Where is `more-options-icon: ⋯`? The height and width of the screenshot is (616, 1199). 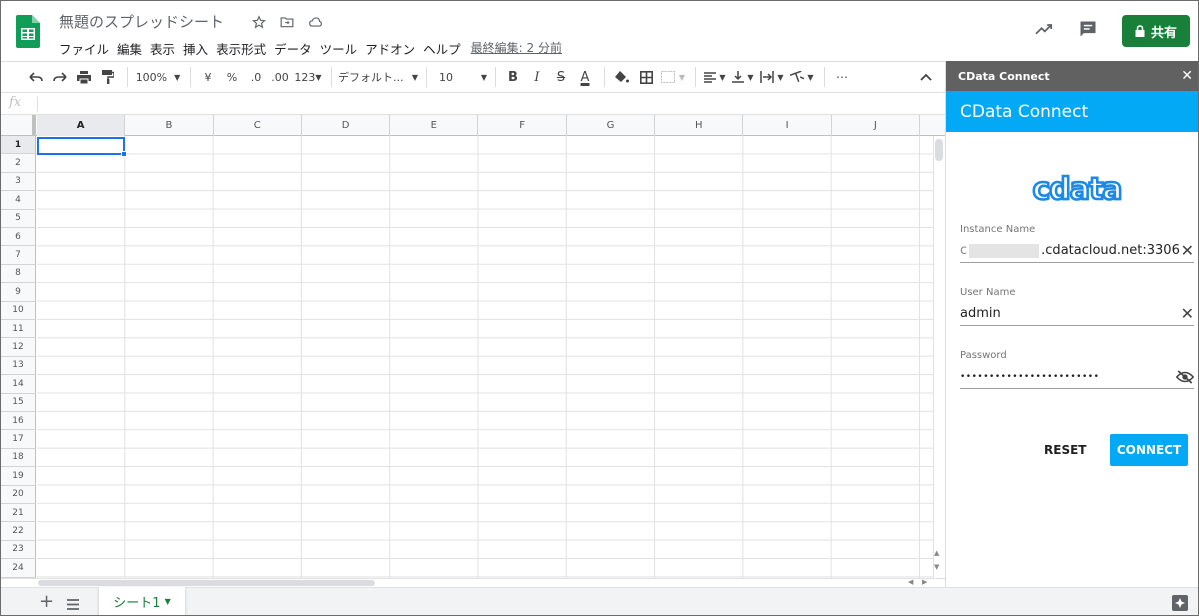
more-options-icon: ⋯ is located at coordinates (842, 77).